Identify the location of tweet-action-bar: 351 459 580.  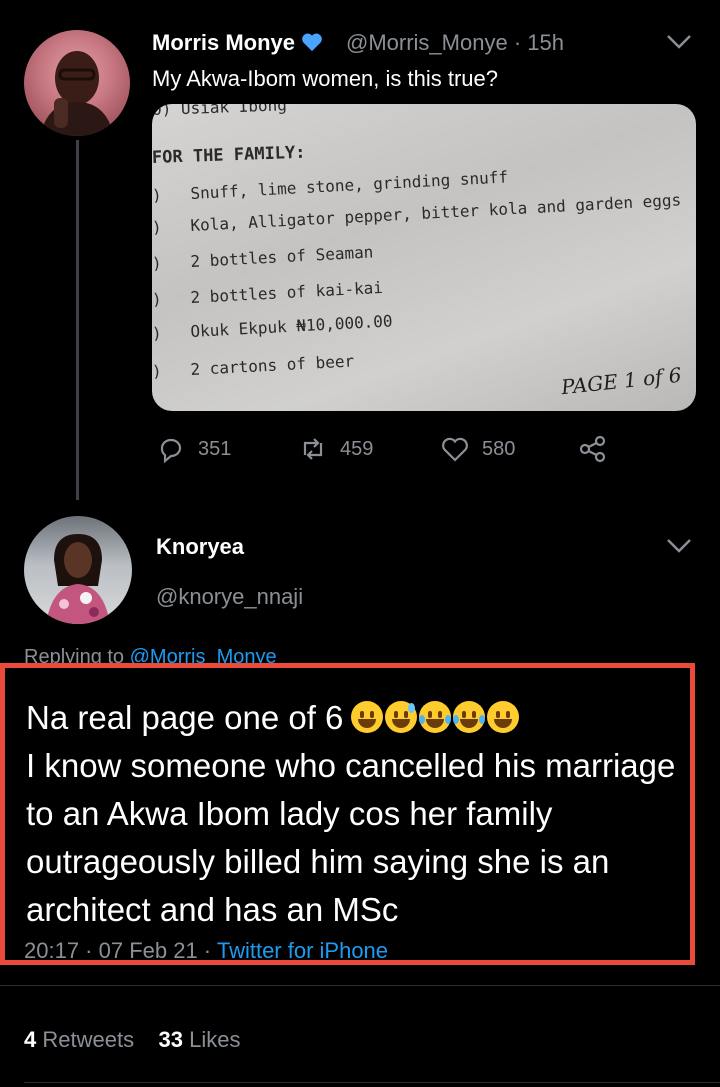
(392, 450).